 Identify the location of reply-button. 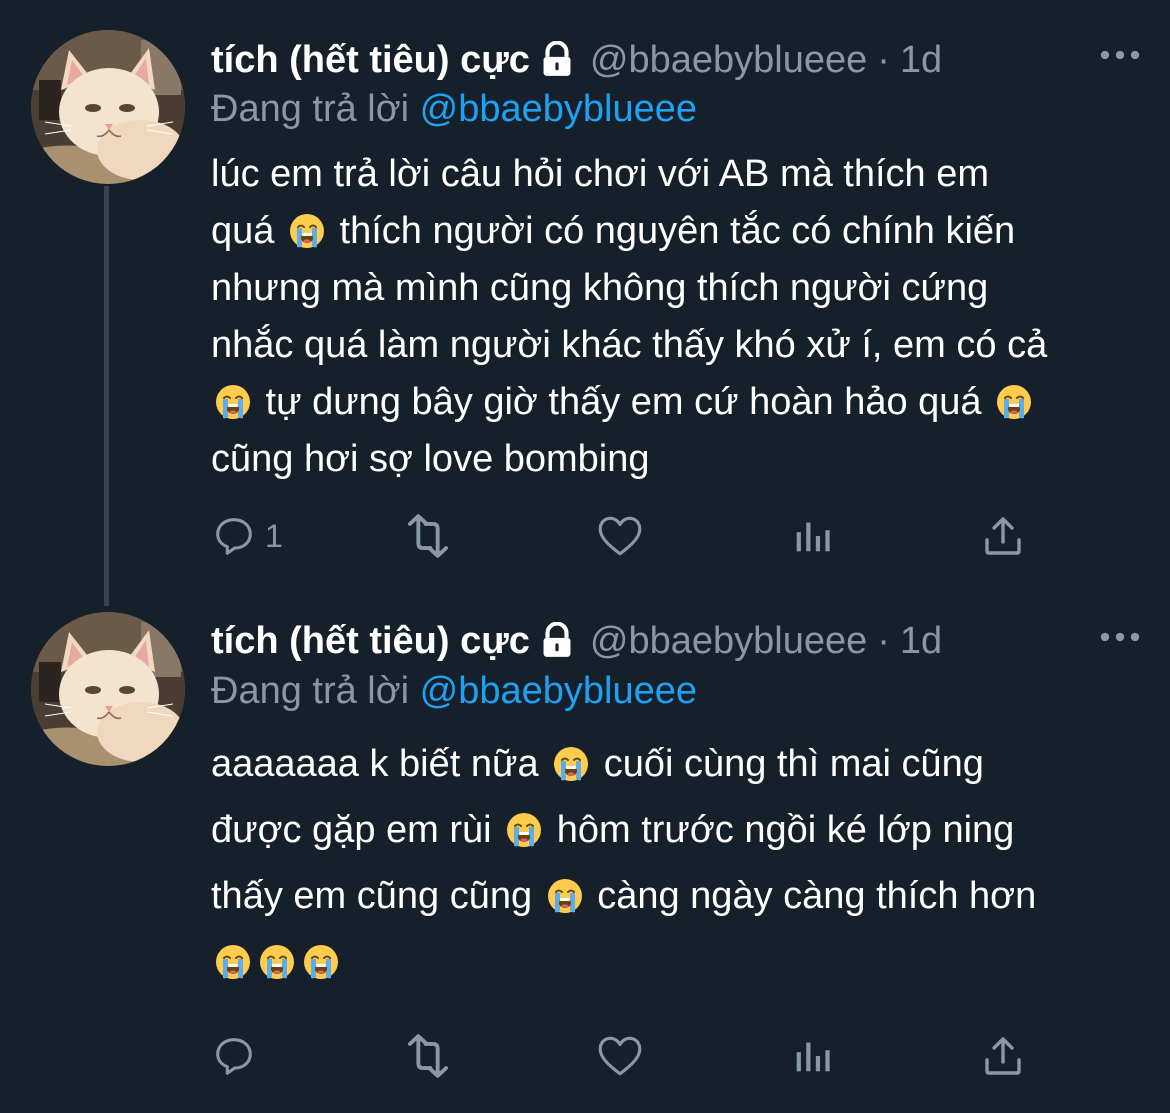
(238, 1056).